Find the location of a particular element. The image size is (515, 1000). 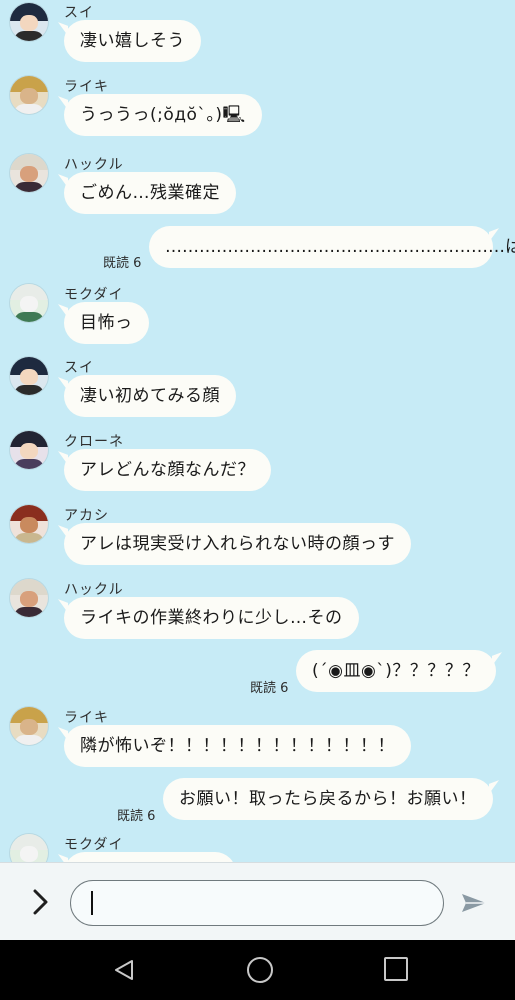

nav-recent-icon is located at coordinates (396, 969).